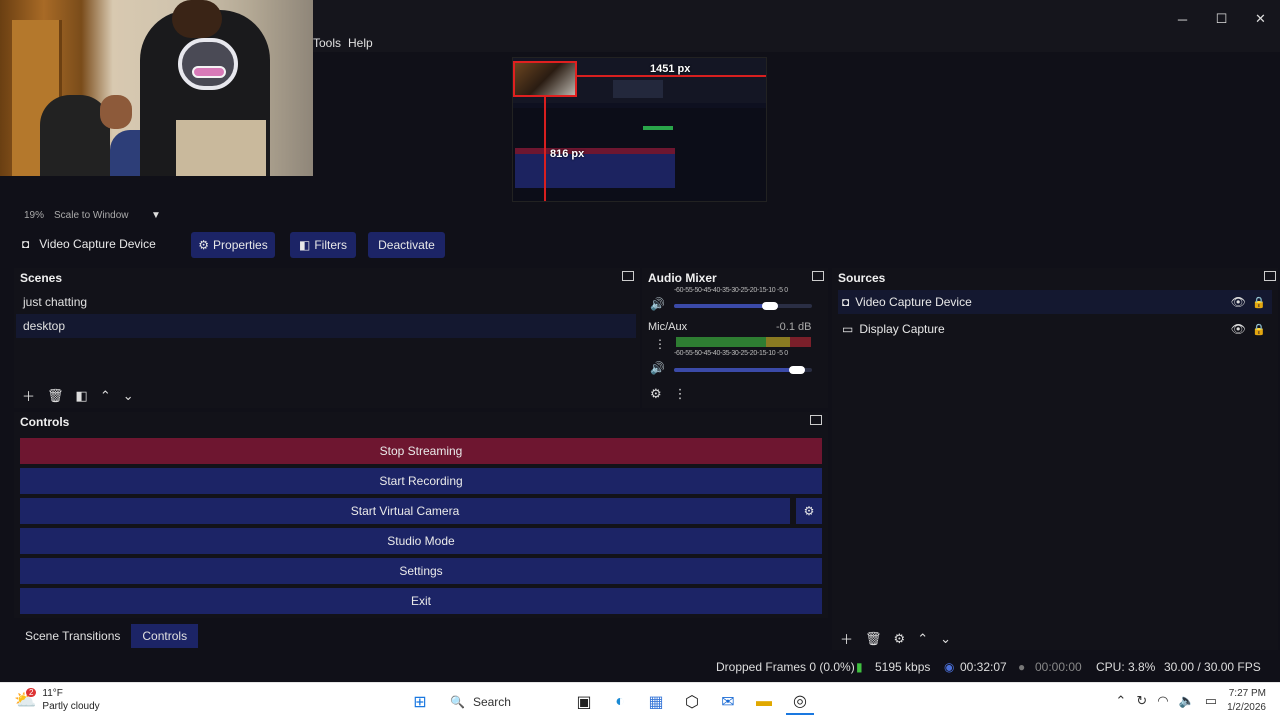  What do you see at coordinates (584, 702) in the screenshot?
I see `task-view-icon: ▣` at bounding box center [584, 702].